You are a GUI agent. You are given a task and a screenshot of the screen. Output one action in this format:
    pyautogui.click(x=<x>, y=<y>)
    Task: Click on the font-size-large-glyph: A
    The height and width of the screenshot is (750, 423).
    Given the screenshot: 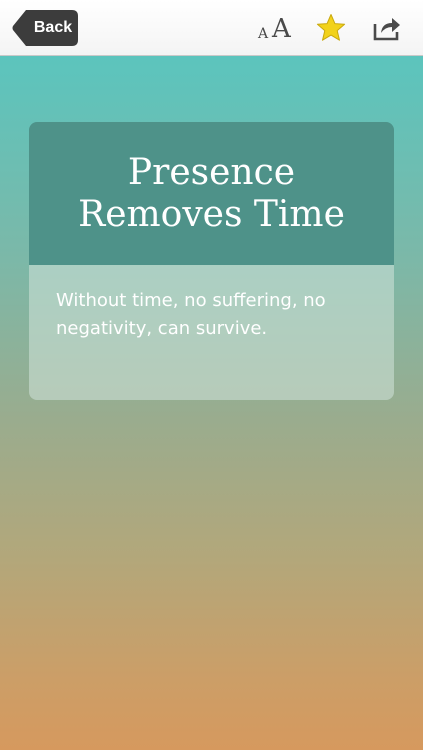 What is the action you would take?
    pyautogui.click(x=281, y=29)
    